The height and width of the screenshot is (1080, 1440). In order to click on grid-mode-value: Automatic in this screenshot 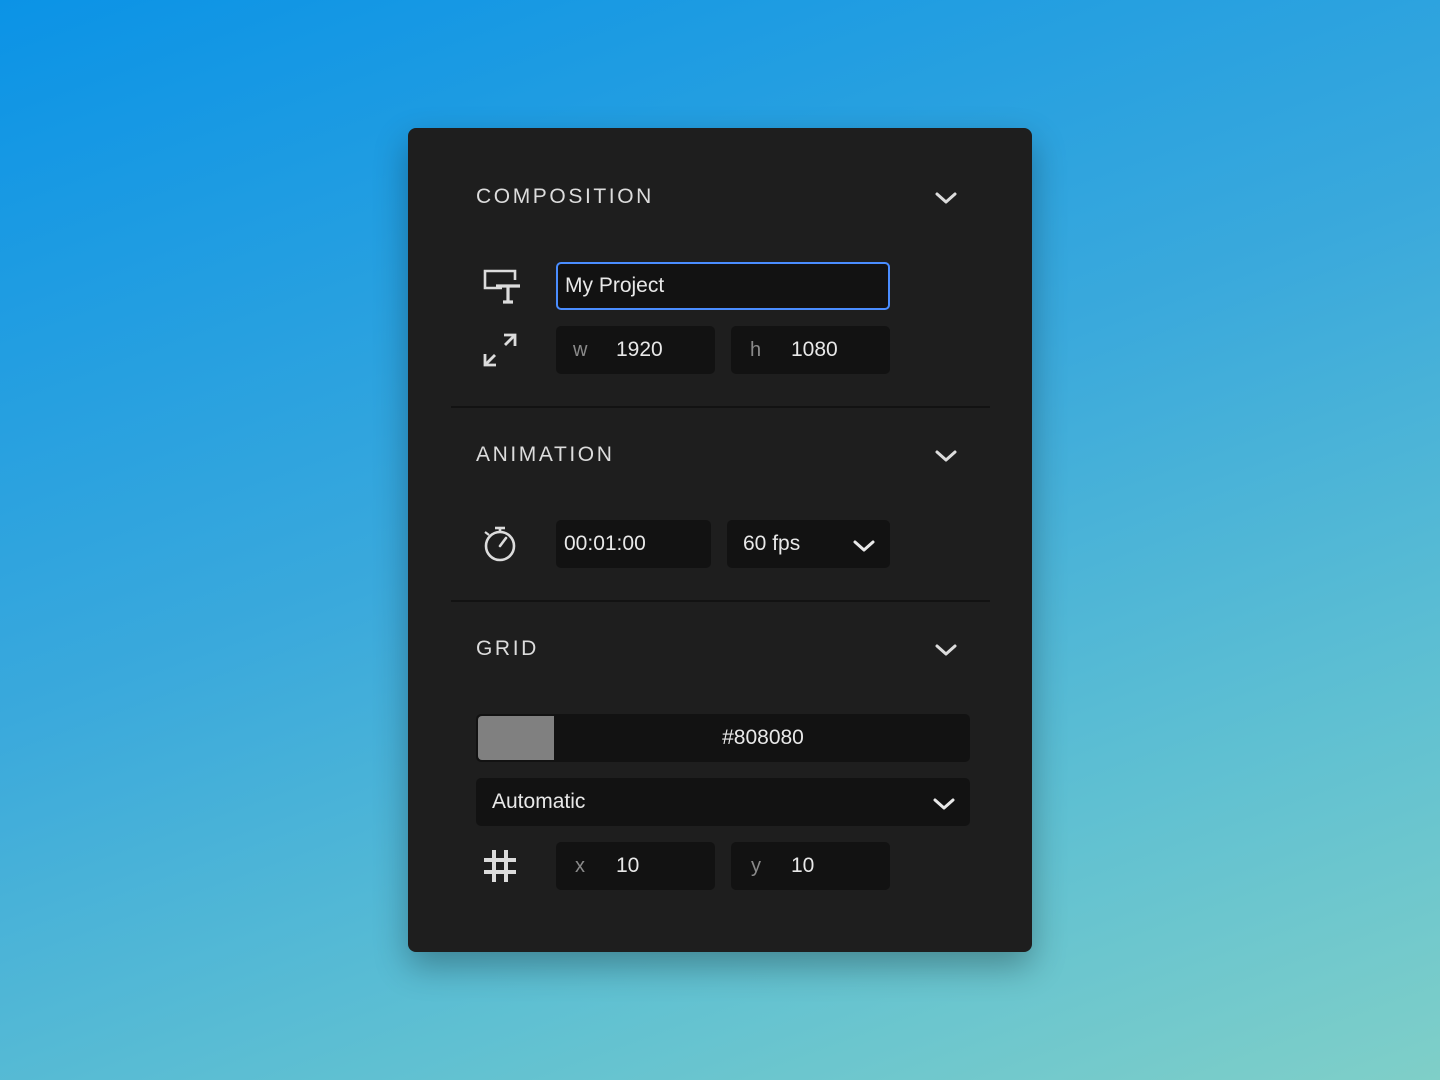, I will do `click(539, 801)`.